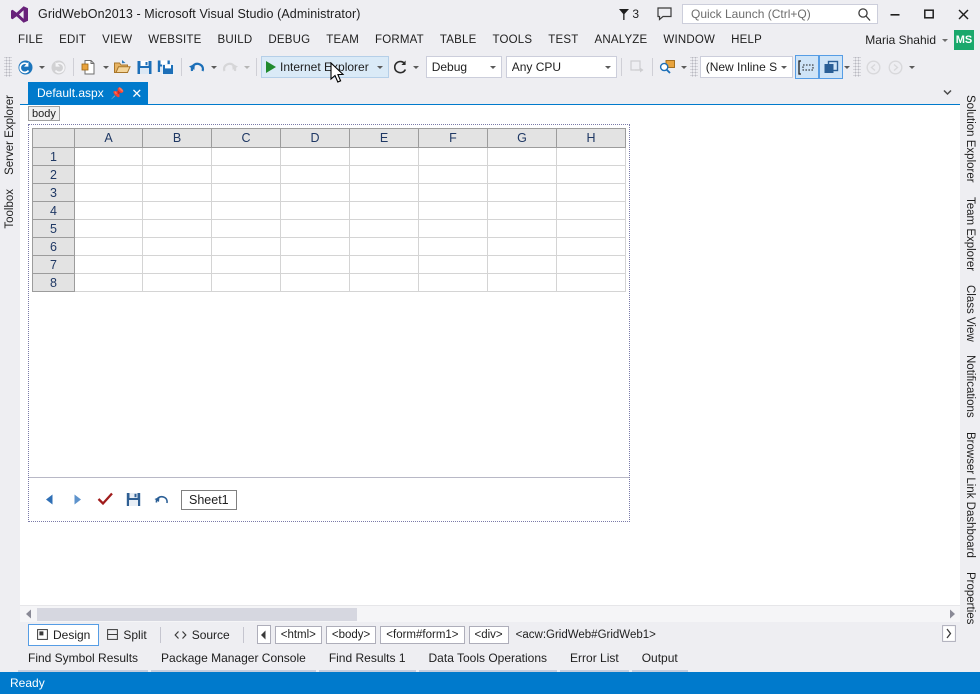 This screenshot has height=694, width=980. What do you see at coordinates (929, 14) in the screenshot?
I see `maximize-button` at bounding box center [929, 14].